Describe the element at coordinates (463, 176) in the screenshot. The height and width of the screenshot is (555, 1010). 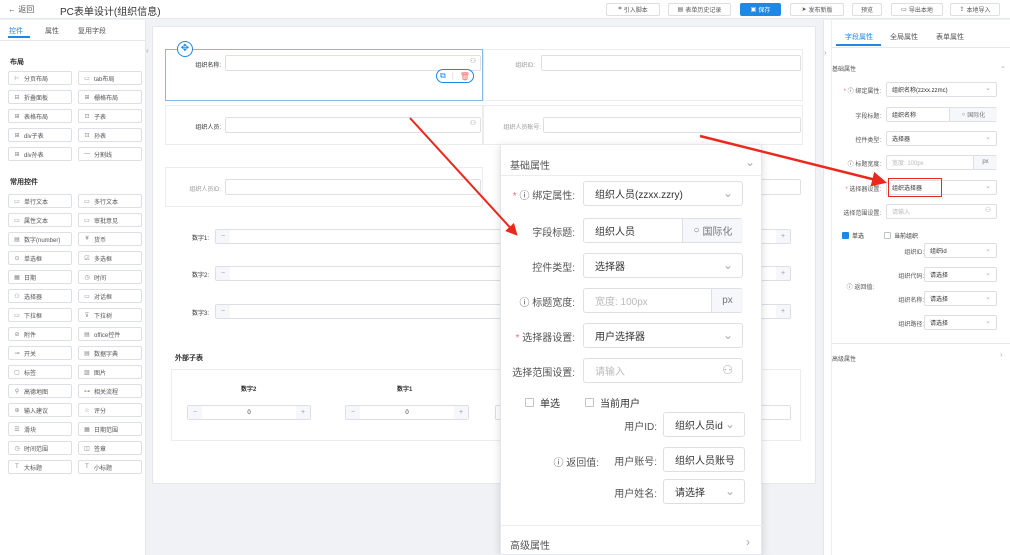
I see `arrow-to-zoom-panel` at that location.